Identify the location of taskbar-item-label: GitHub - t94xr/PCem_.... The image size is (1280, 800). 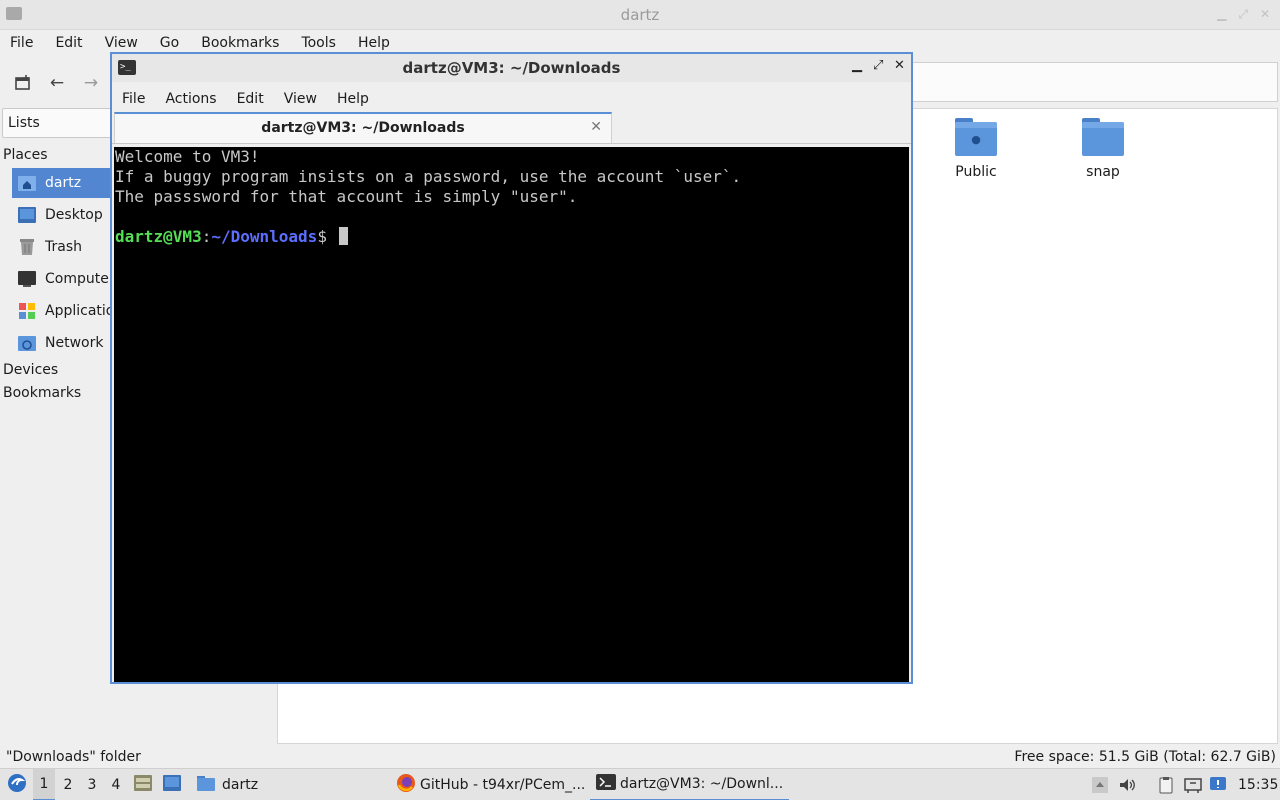
(503, 785).